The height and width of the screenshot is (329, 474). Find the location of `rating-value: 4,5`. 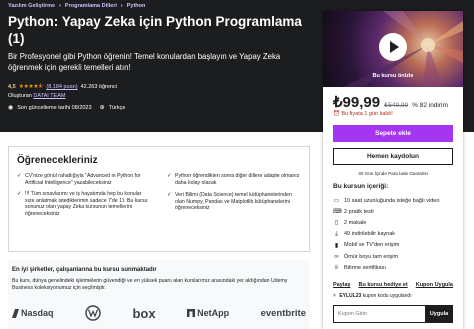

rating-value: 4,5 is located at coordinates (12, 87).